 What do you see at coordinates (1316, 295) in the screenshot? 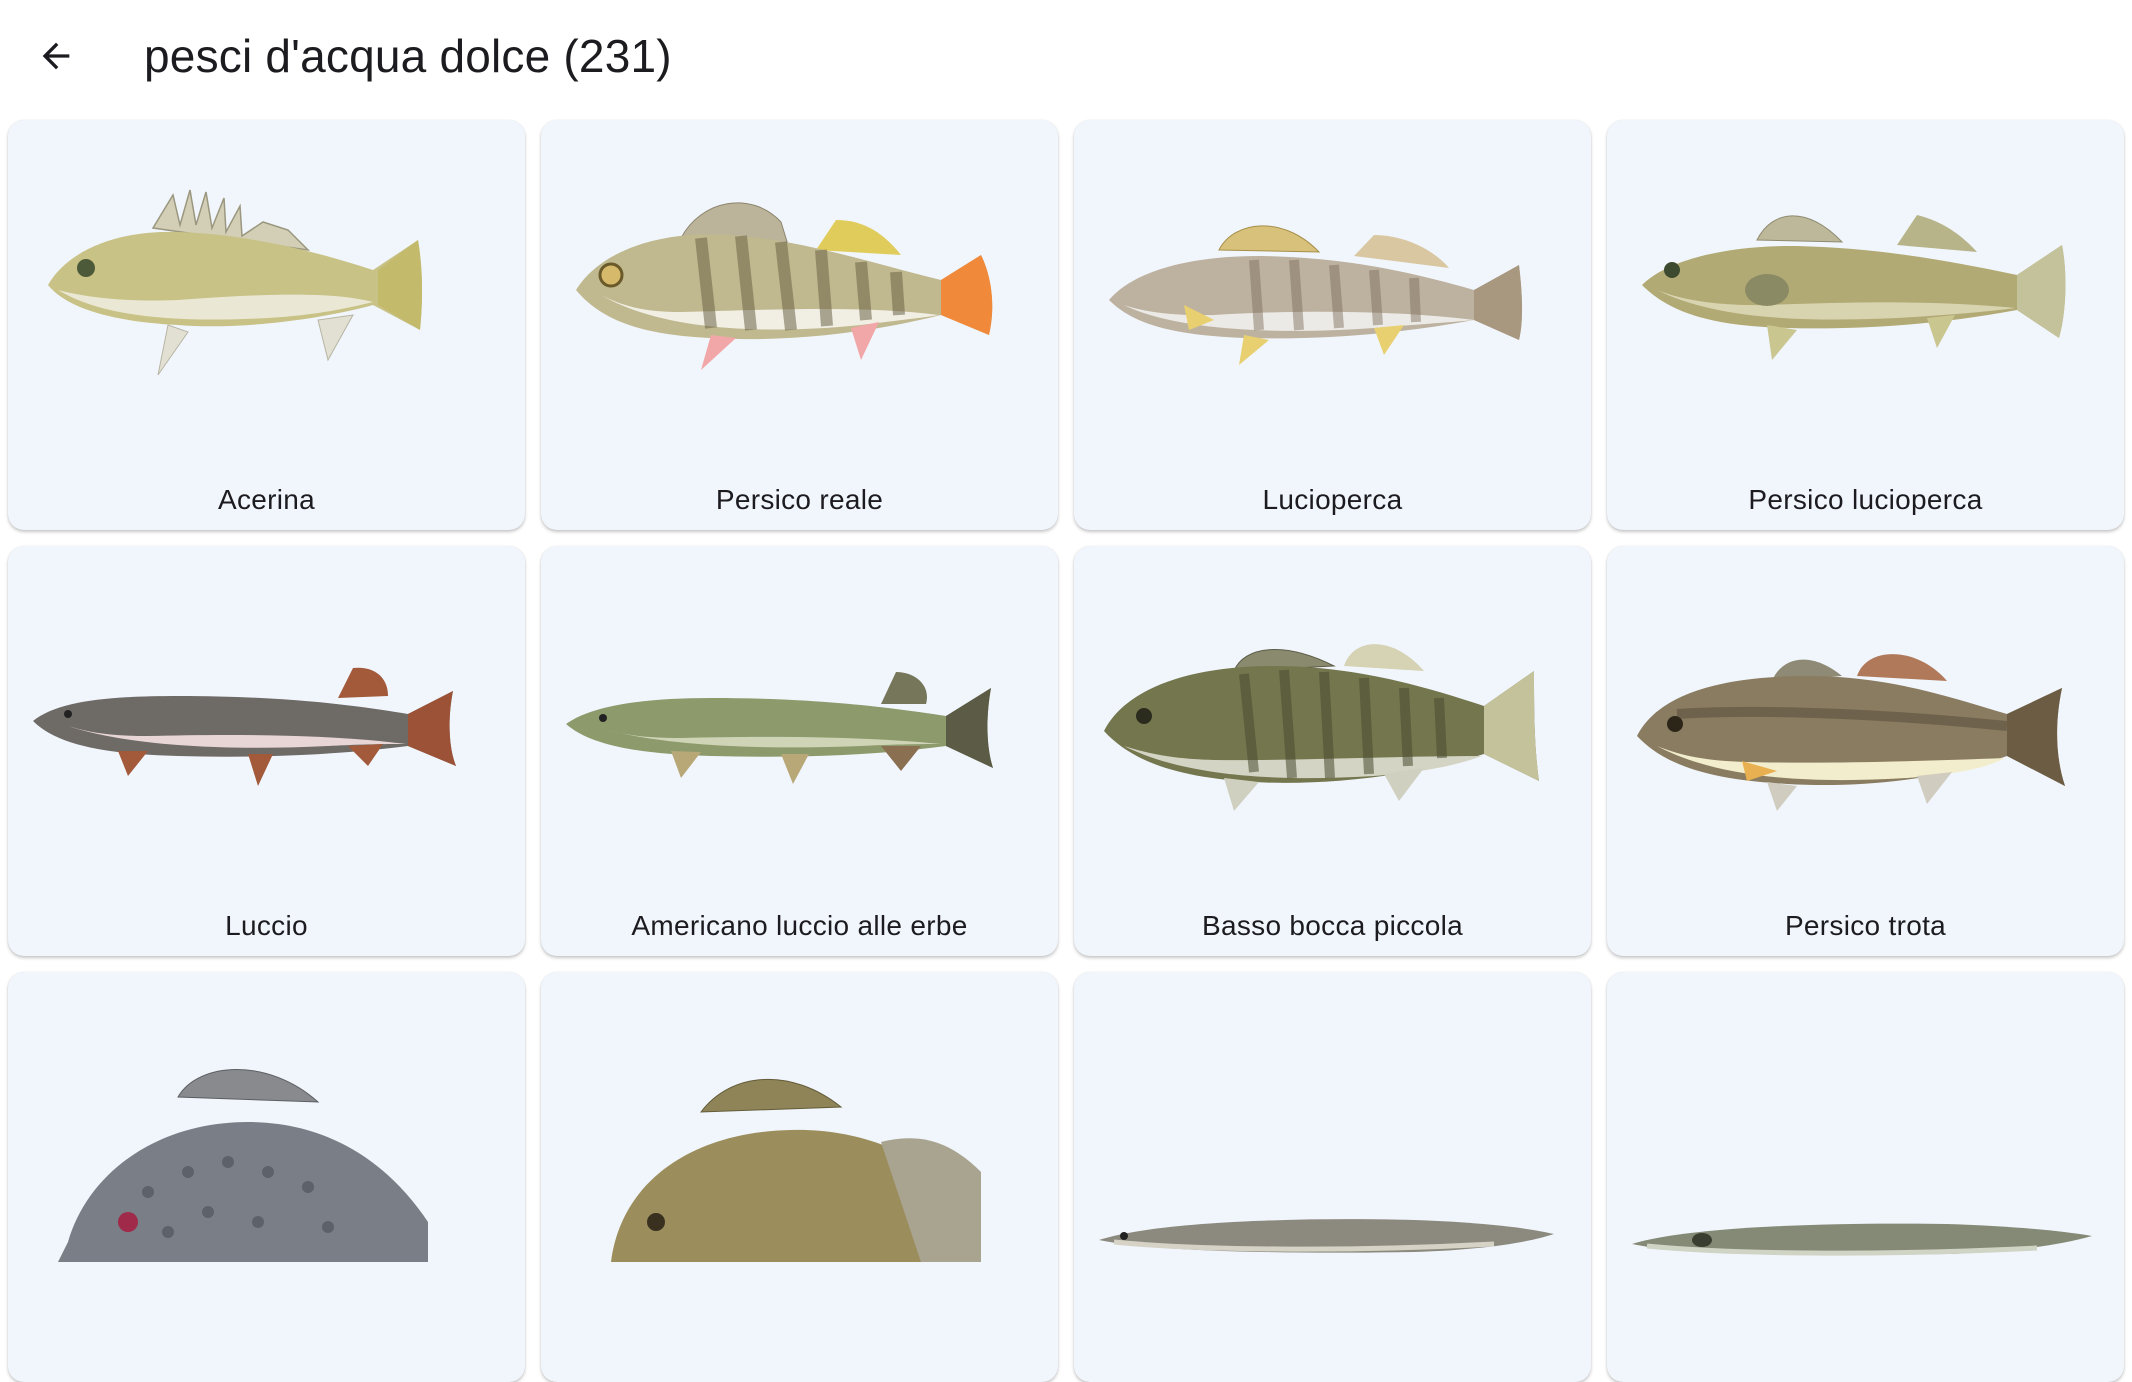
I see `fish-image-zander` at bounding box center [1316, 295].